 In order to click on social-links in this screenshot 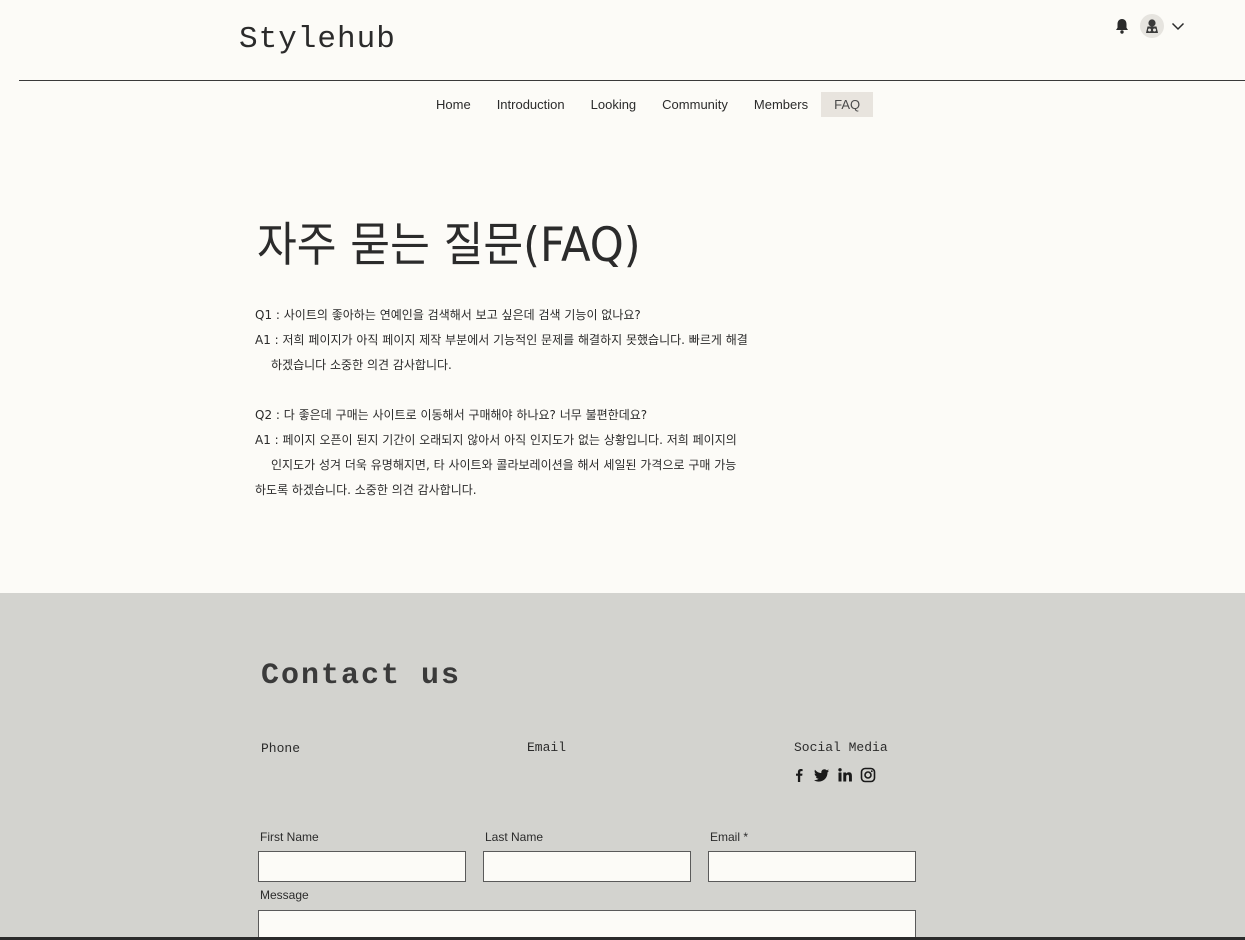, I will do `click(837, 775)`.